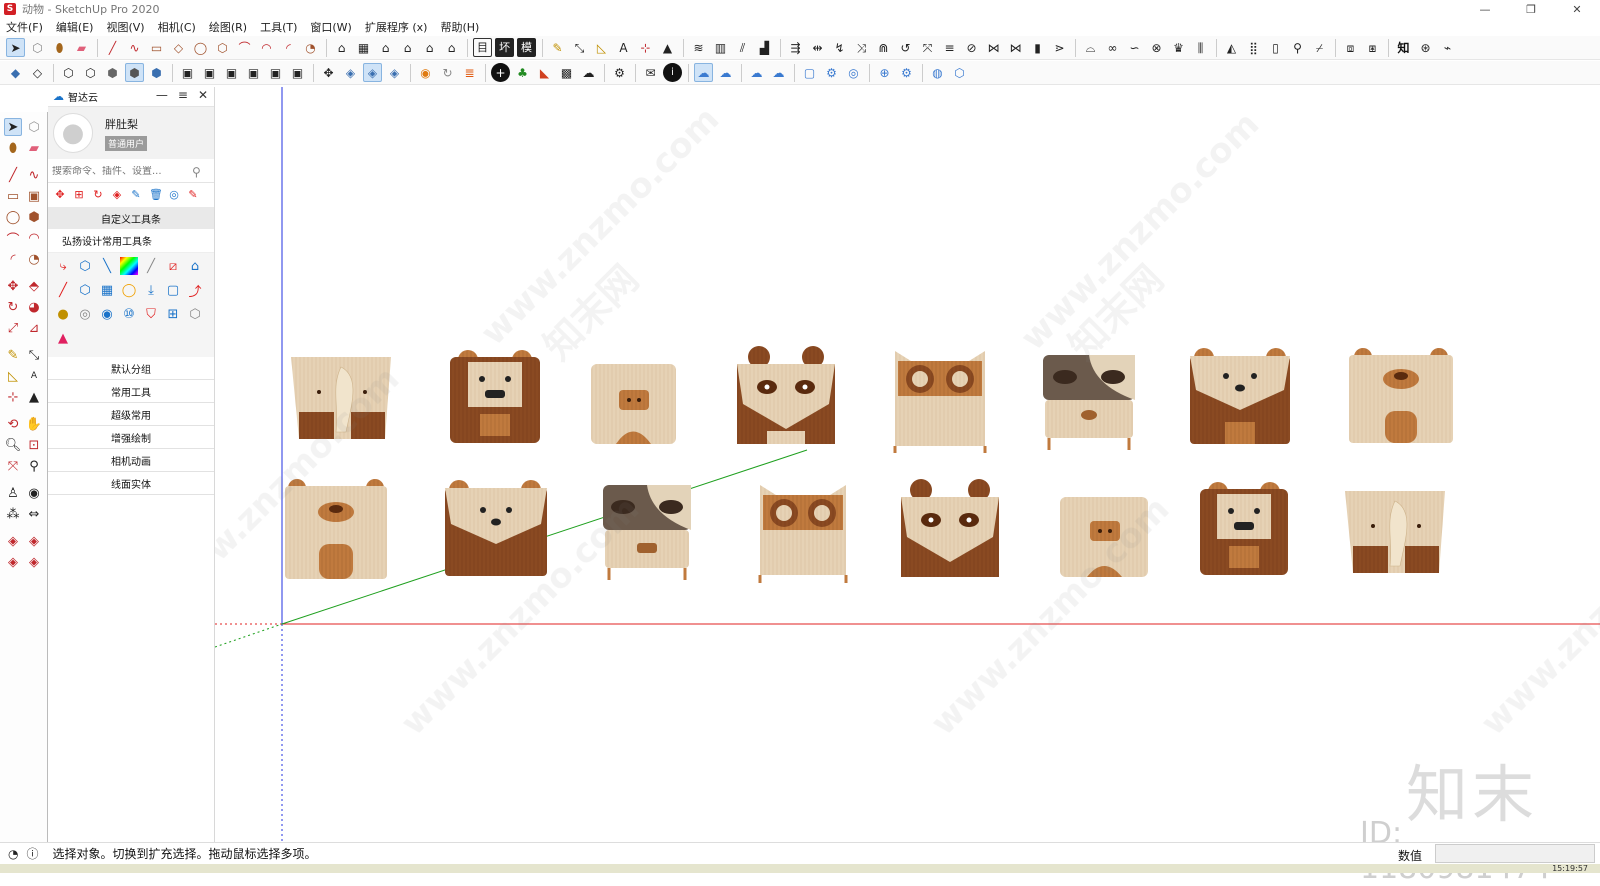 This screenshot has height=886, width=1600. I want to click on check-circle-icon: ◎, so click(853, 72).